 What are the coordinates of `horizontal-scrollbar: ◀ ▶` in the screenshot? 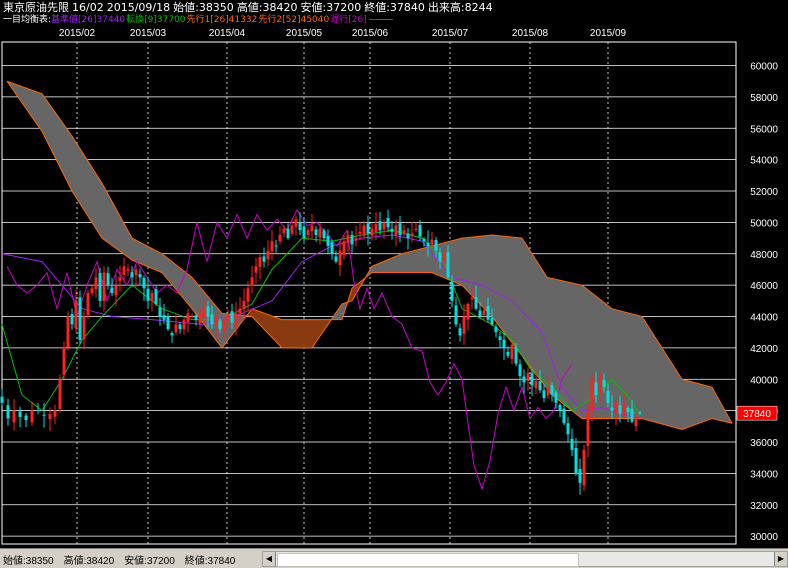 It's located at (525, 559).